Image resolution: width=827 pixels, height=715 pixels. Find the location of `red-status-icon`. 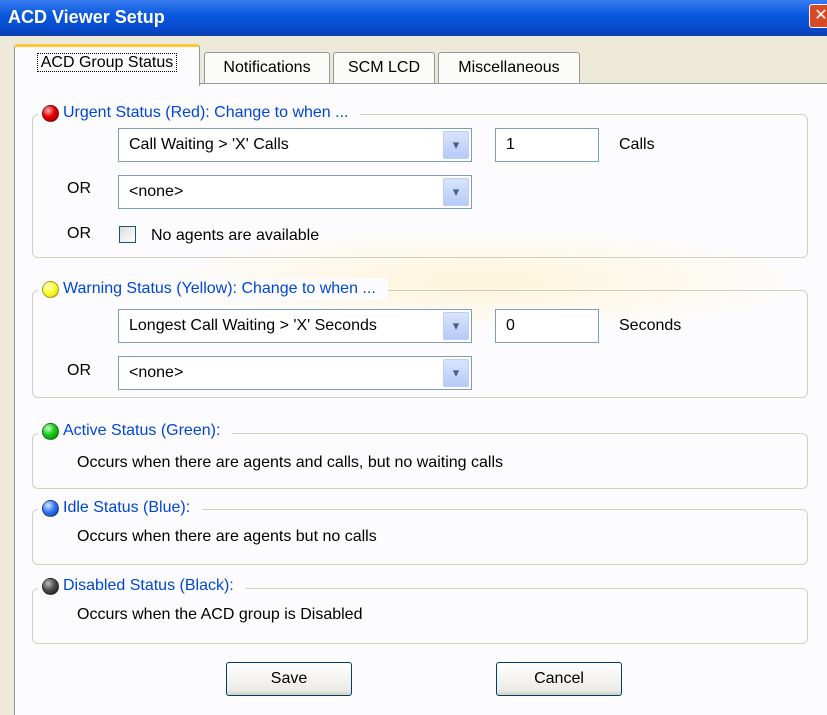

red-status-icon is located at coordinates (50, 113).